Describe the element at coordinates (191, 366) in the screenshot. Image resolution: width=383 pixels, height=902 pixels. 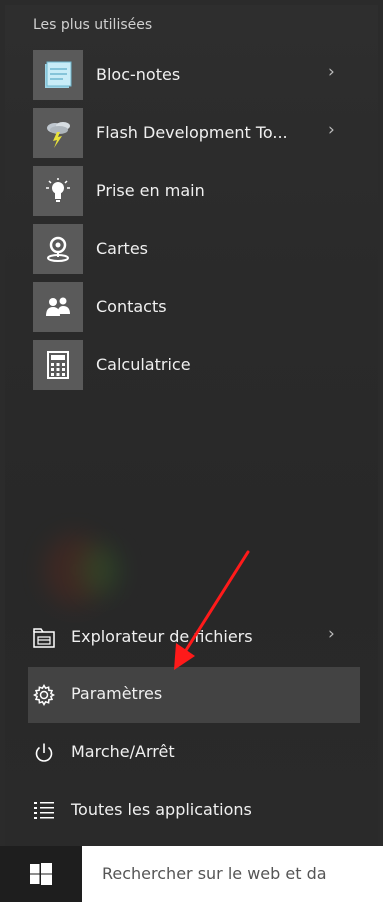
I see `app-item-calculatrice: Calculatrice` at that location.